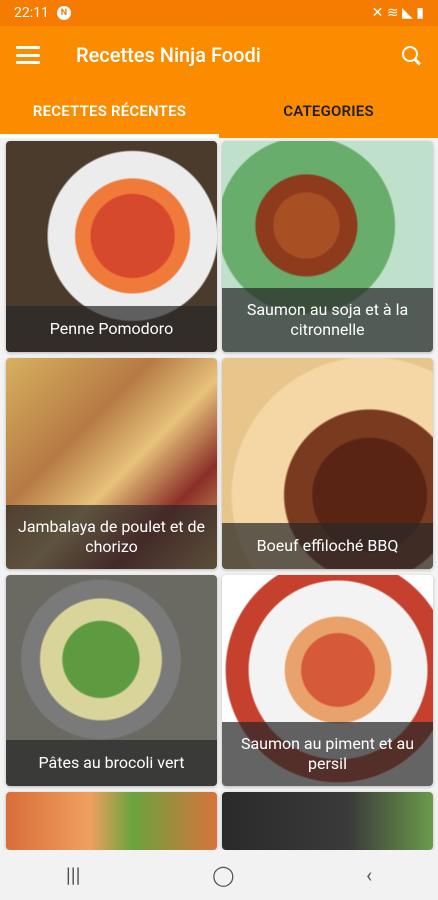 This screenshot has height=900, width=438. Describe the element at coordinates (219, 13) in the screenshot. I see `status-bar: 22:11 N ✕ ≋ ◣ ▮` at that location.